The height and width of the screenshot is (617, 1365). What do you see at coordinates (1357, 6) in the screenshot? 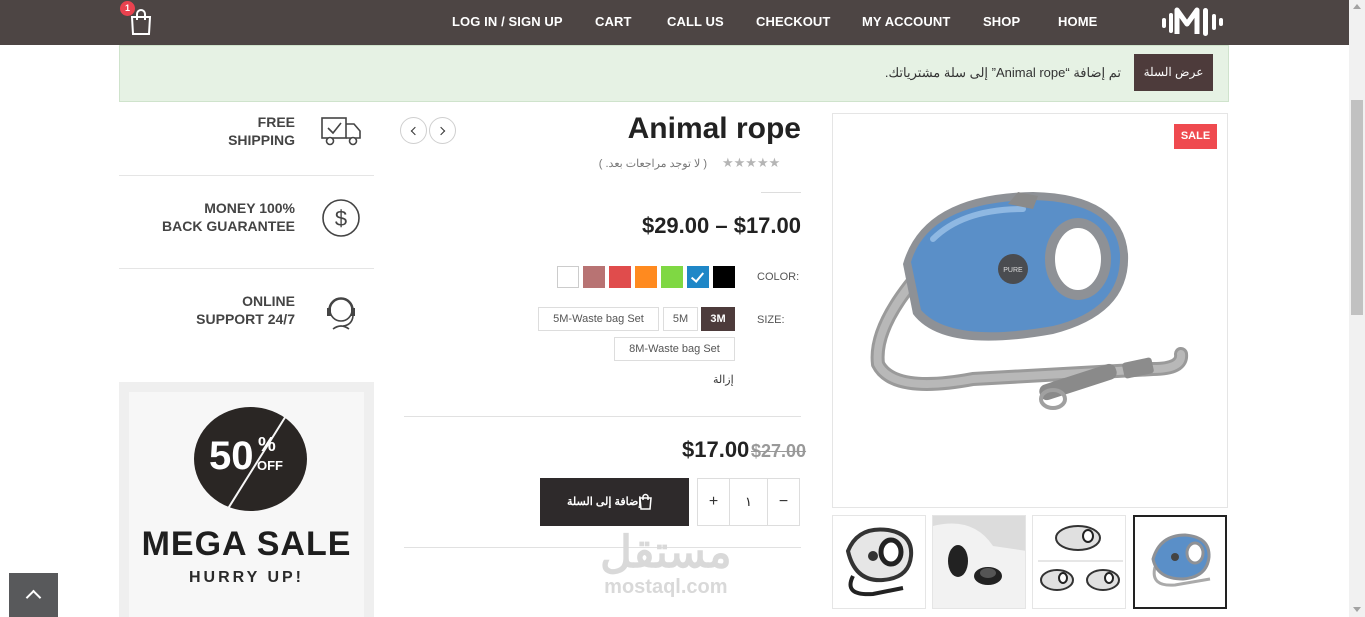
I see `scroll-up-arrow-icon` at bounding box center [1357, 6].